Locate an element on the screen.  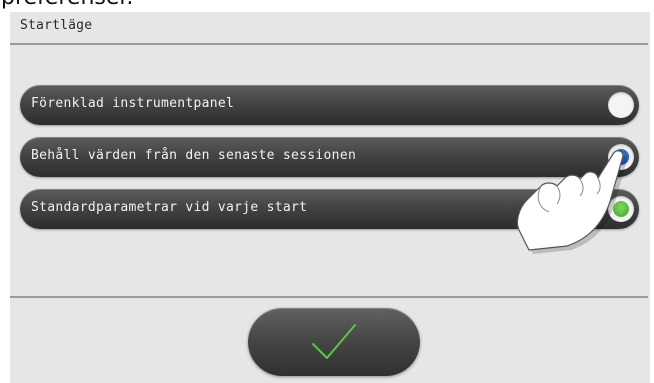
confirm-button is located at coordinates (334, 342).